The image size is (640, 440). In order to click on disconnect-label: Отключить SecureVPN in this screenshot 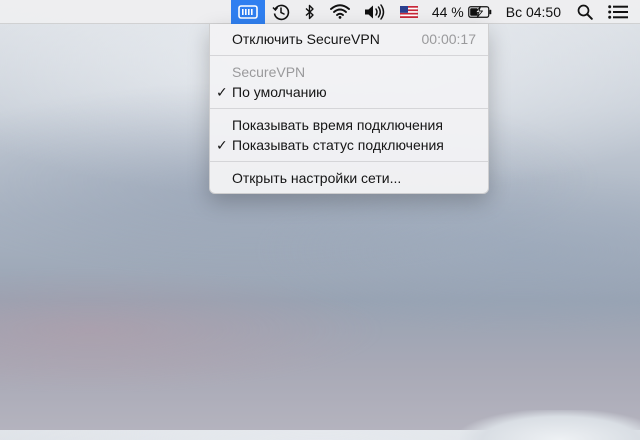, I will do `click(306, 39)`.